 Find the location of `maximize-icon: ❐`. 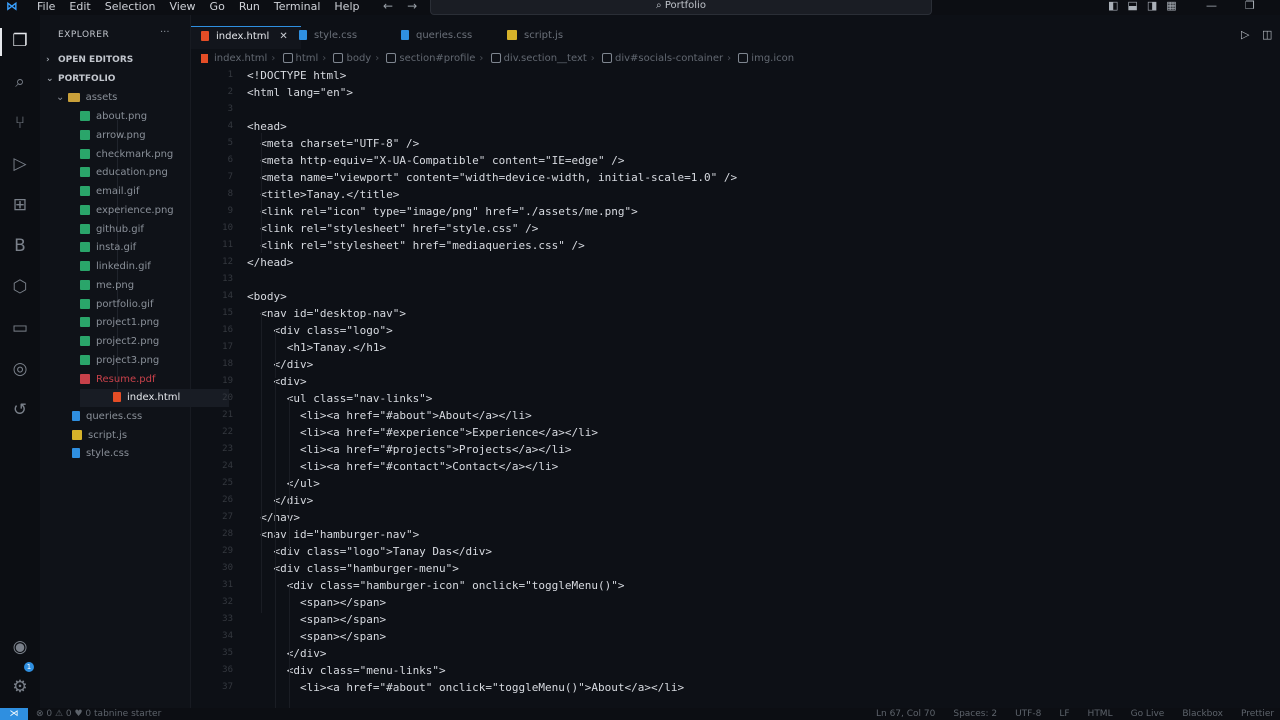

maximize-icon: ❐ is located at coordinates (1250, 5).